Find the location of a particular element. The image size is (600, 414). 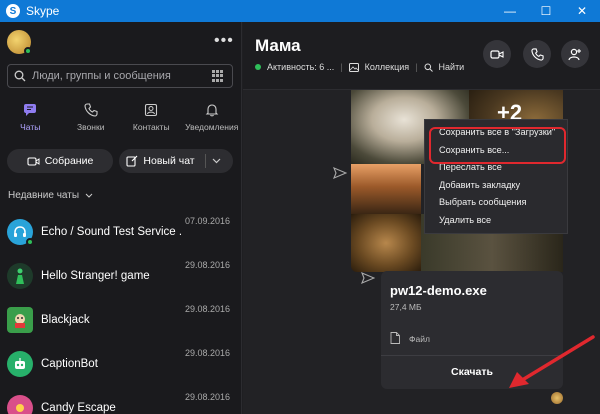

chat-name: Blackjack is located at coordinates (65, 320).